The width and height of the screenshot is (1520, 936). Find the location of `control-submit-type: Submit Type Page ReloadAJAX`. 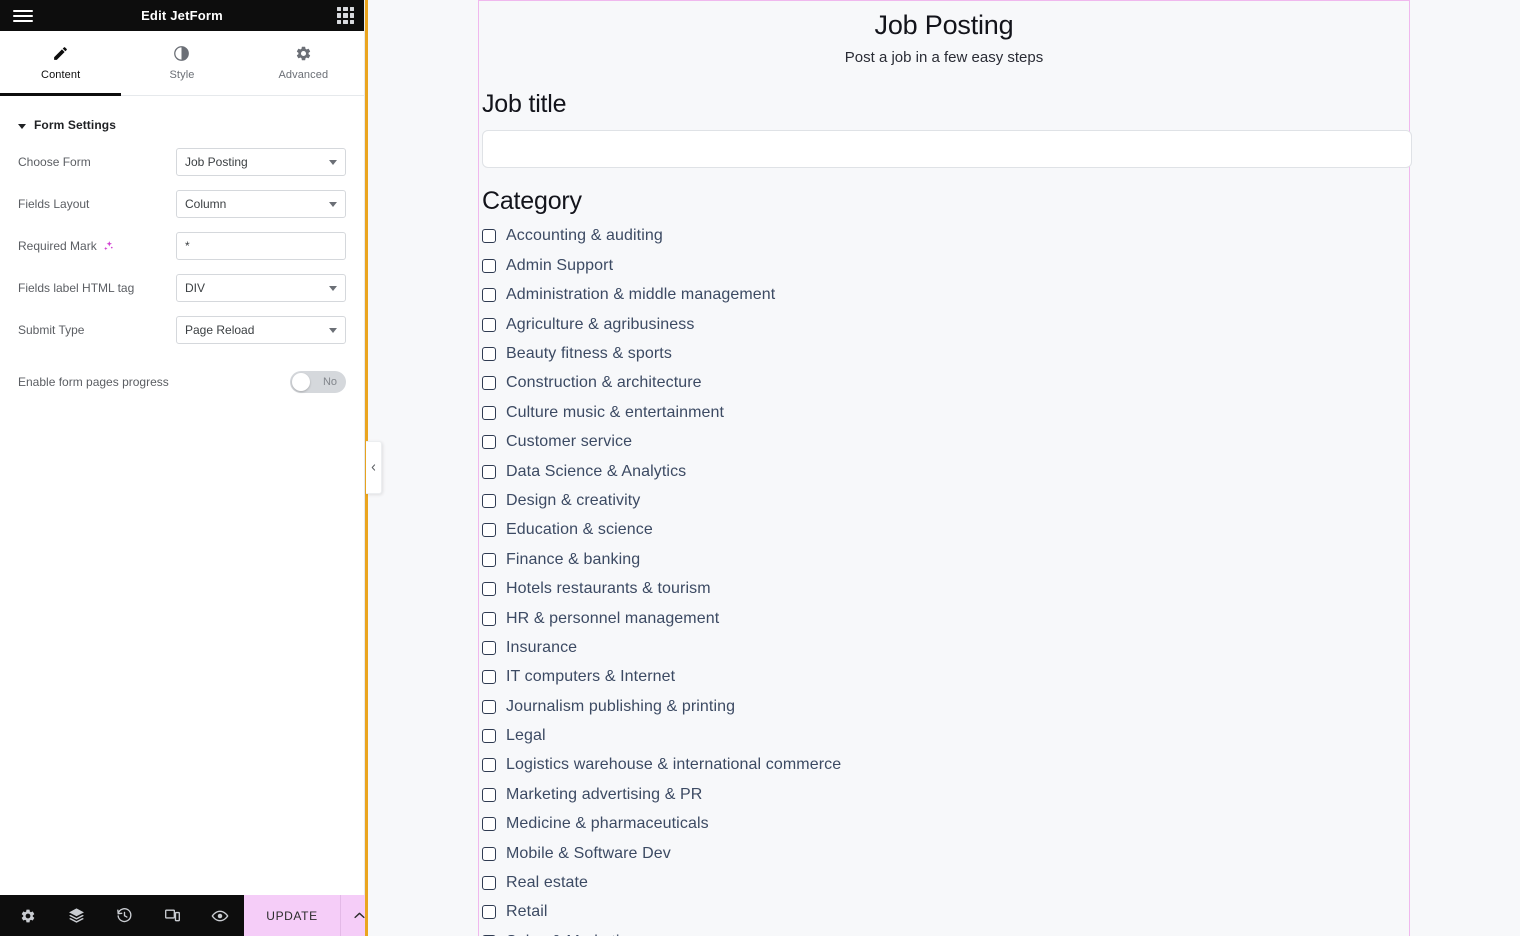

control-submit-type: Submit Type Page ReloadAJAX is located at coordinates (182, 330).